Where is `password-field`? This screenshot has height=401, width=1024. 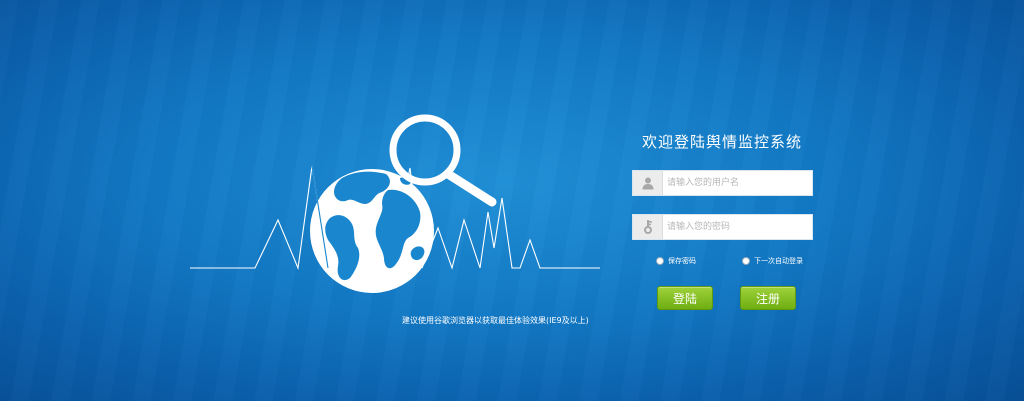
password-field is located at coordinates (722, 227).